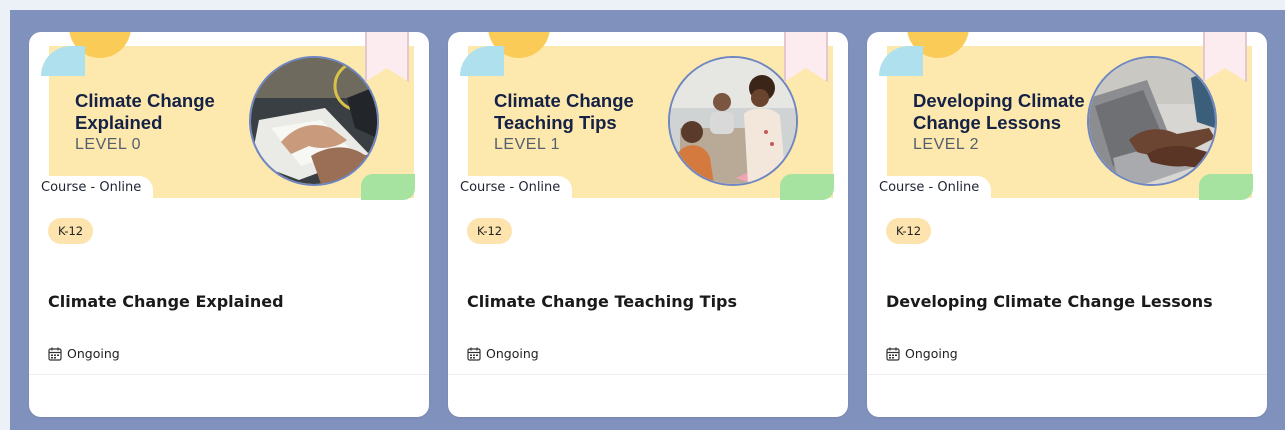  I want to click on course-title: Climate Change Teaching Tips, so click(652, 301).